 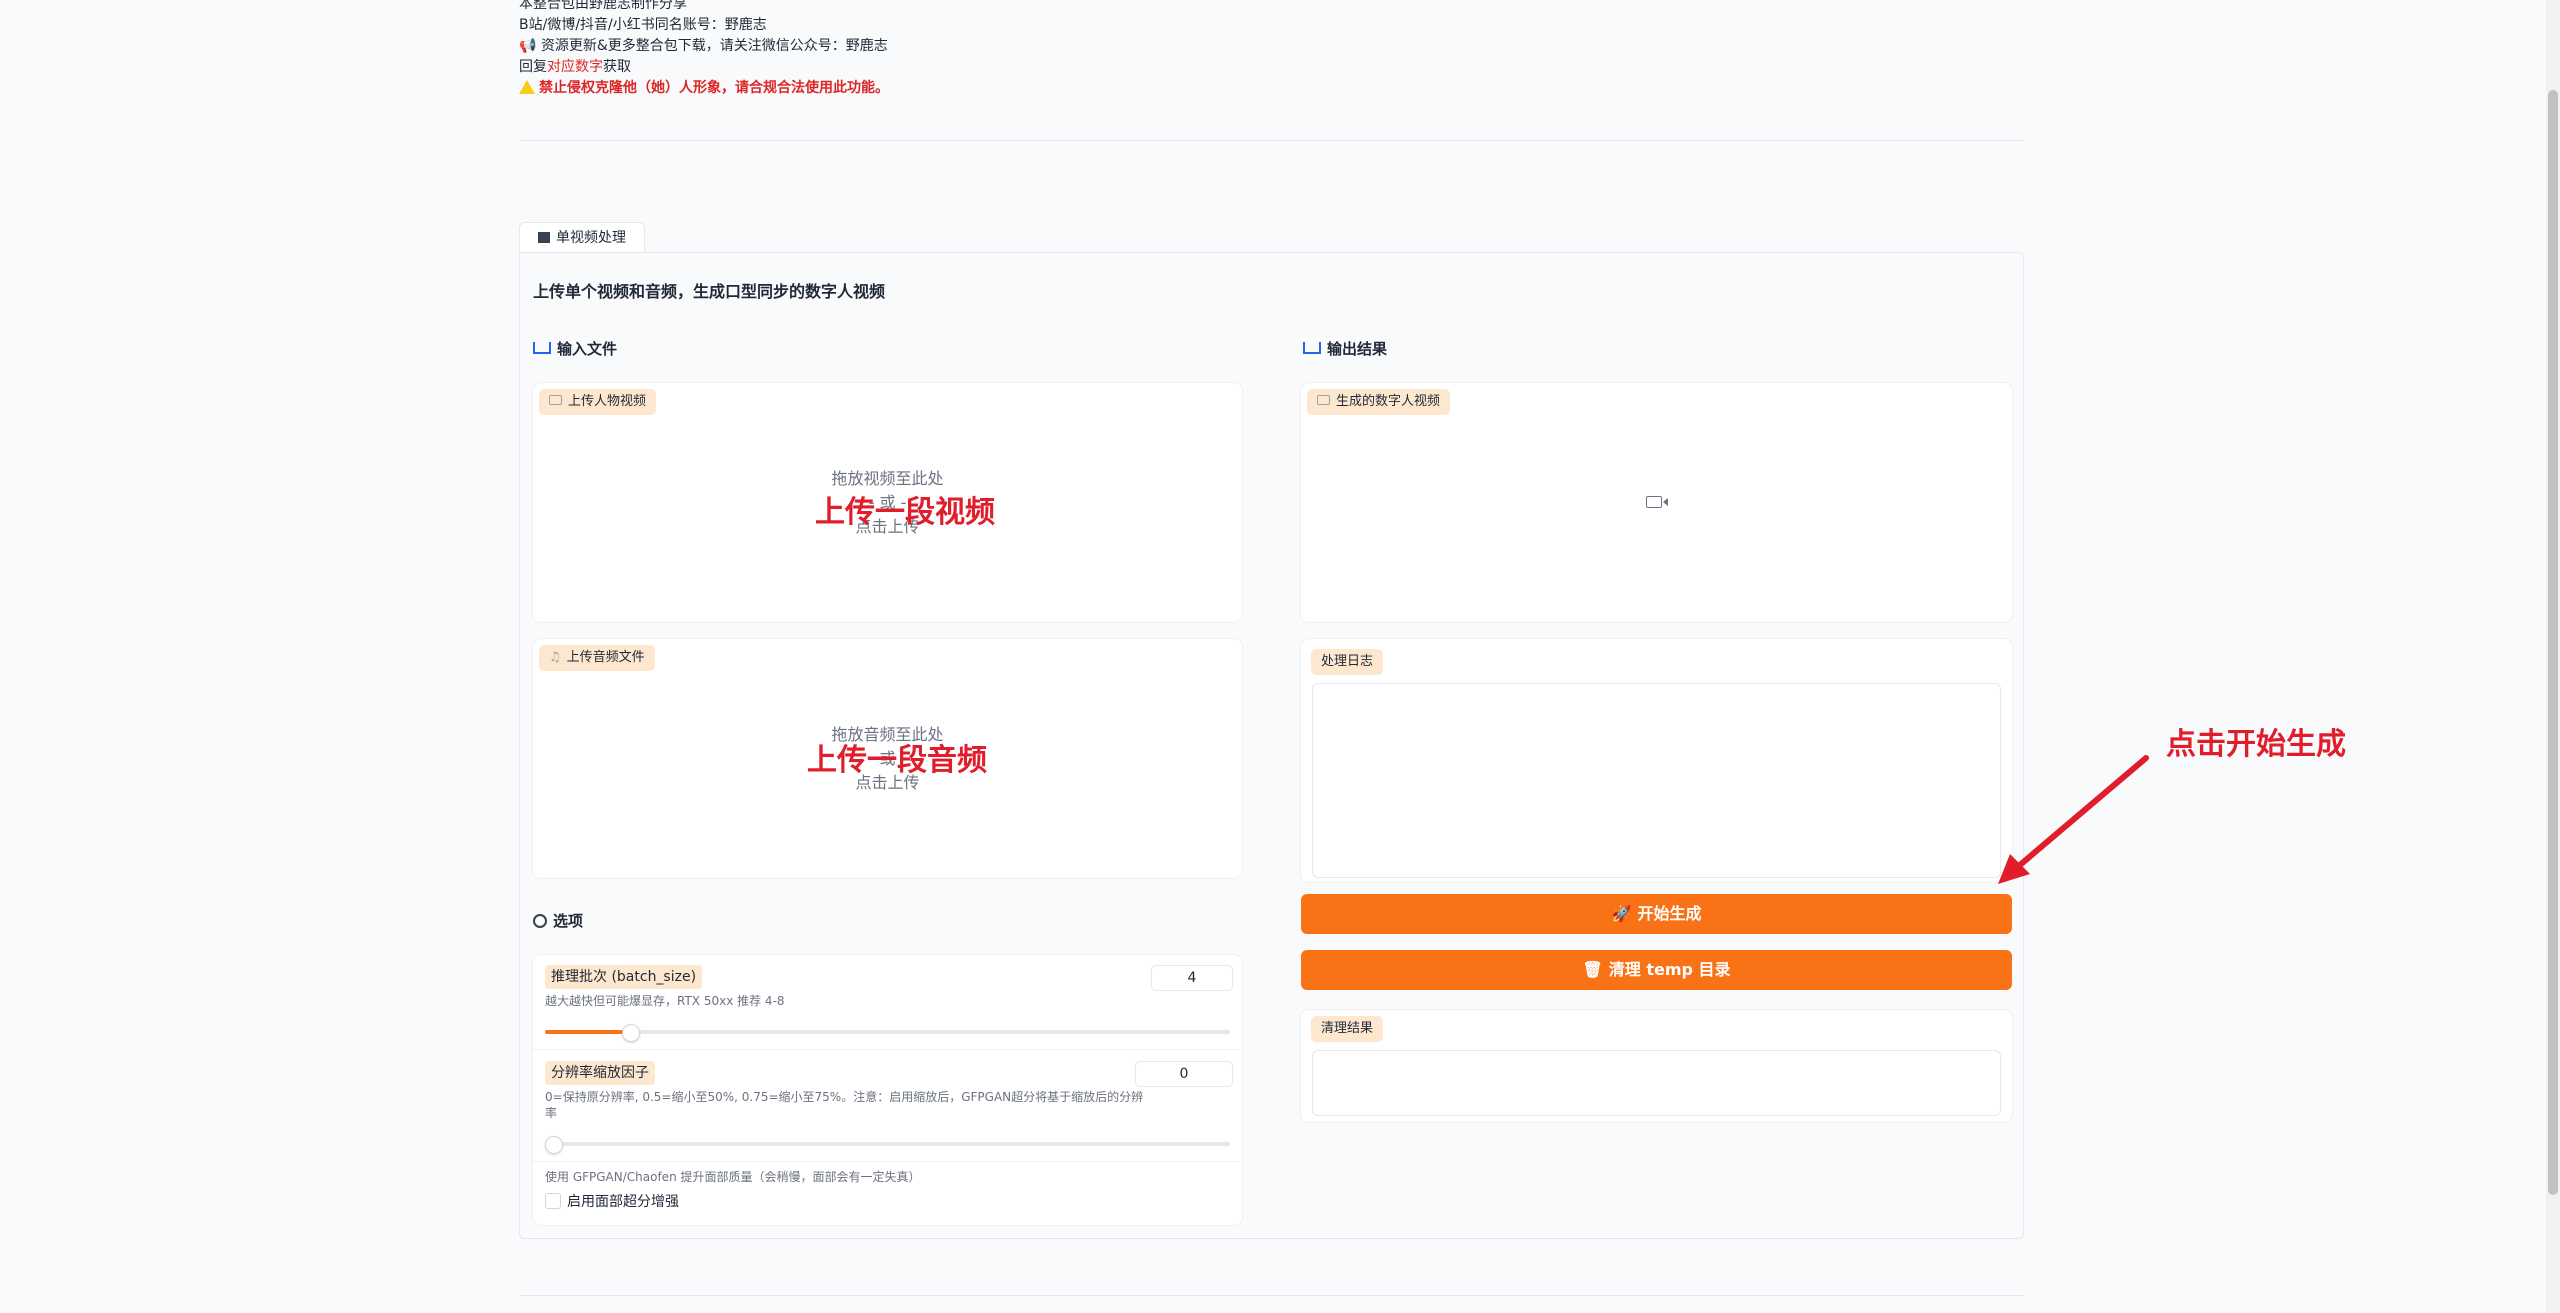 What do you see at coordinates (905, 512) in the screenshot?
I see `video-annotation-overlay: 上传一段视频` at bounding box center [905, 512].